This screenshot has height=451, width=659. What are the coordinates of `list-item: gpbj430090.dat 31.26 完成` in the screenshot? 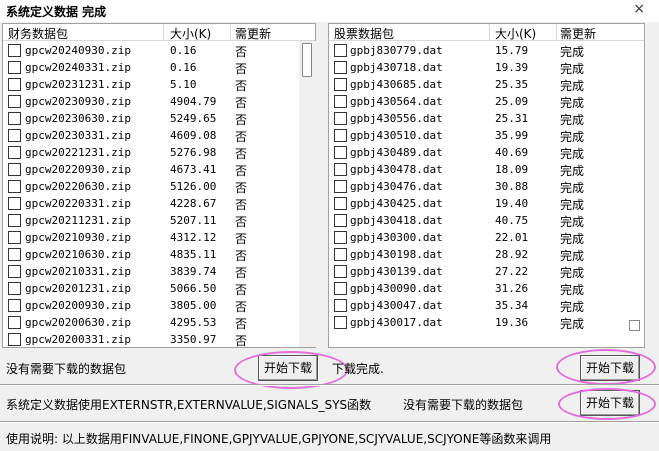 It's located at (486, 288).